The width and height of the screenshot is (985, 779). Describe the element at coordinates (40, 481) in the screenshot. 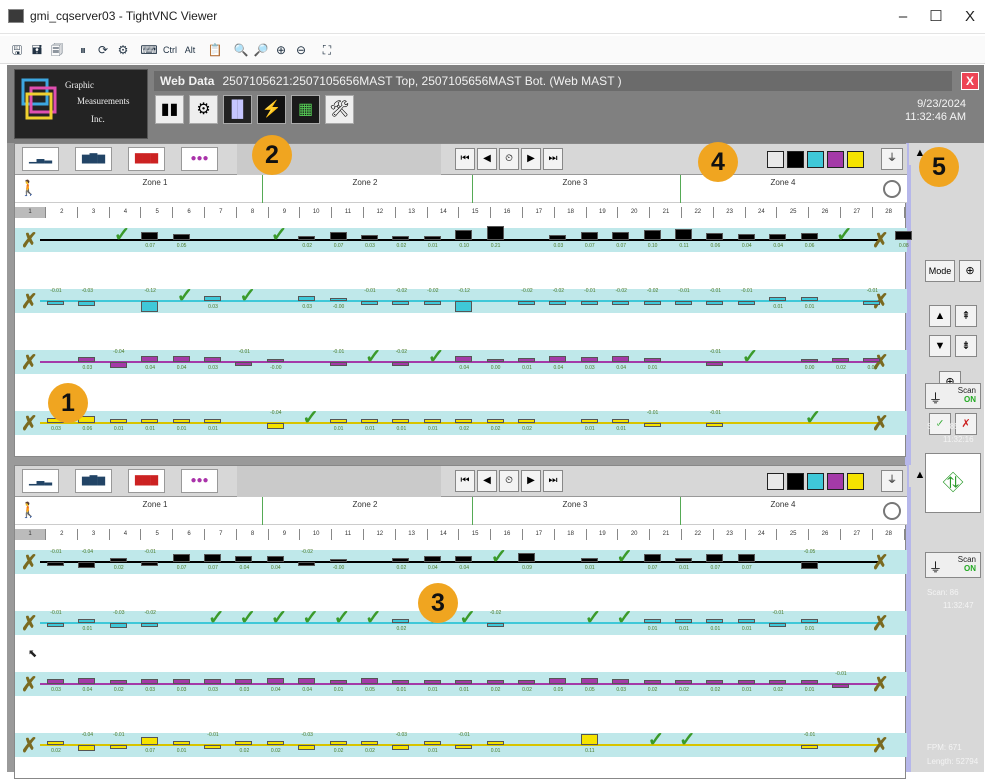

I see `bottom-view-trend-button: ▁▃▂` at that location.